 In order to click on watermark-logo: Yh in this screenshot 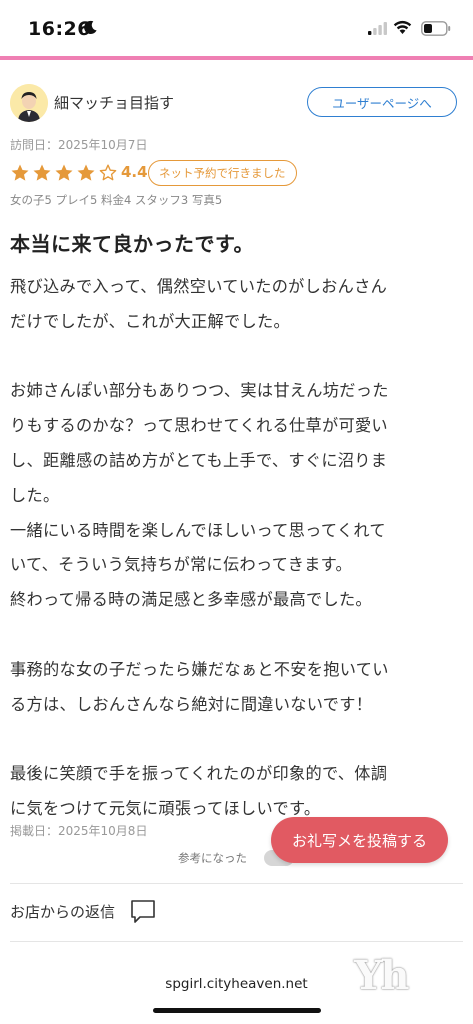, I will do `click(382, 975)`.